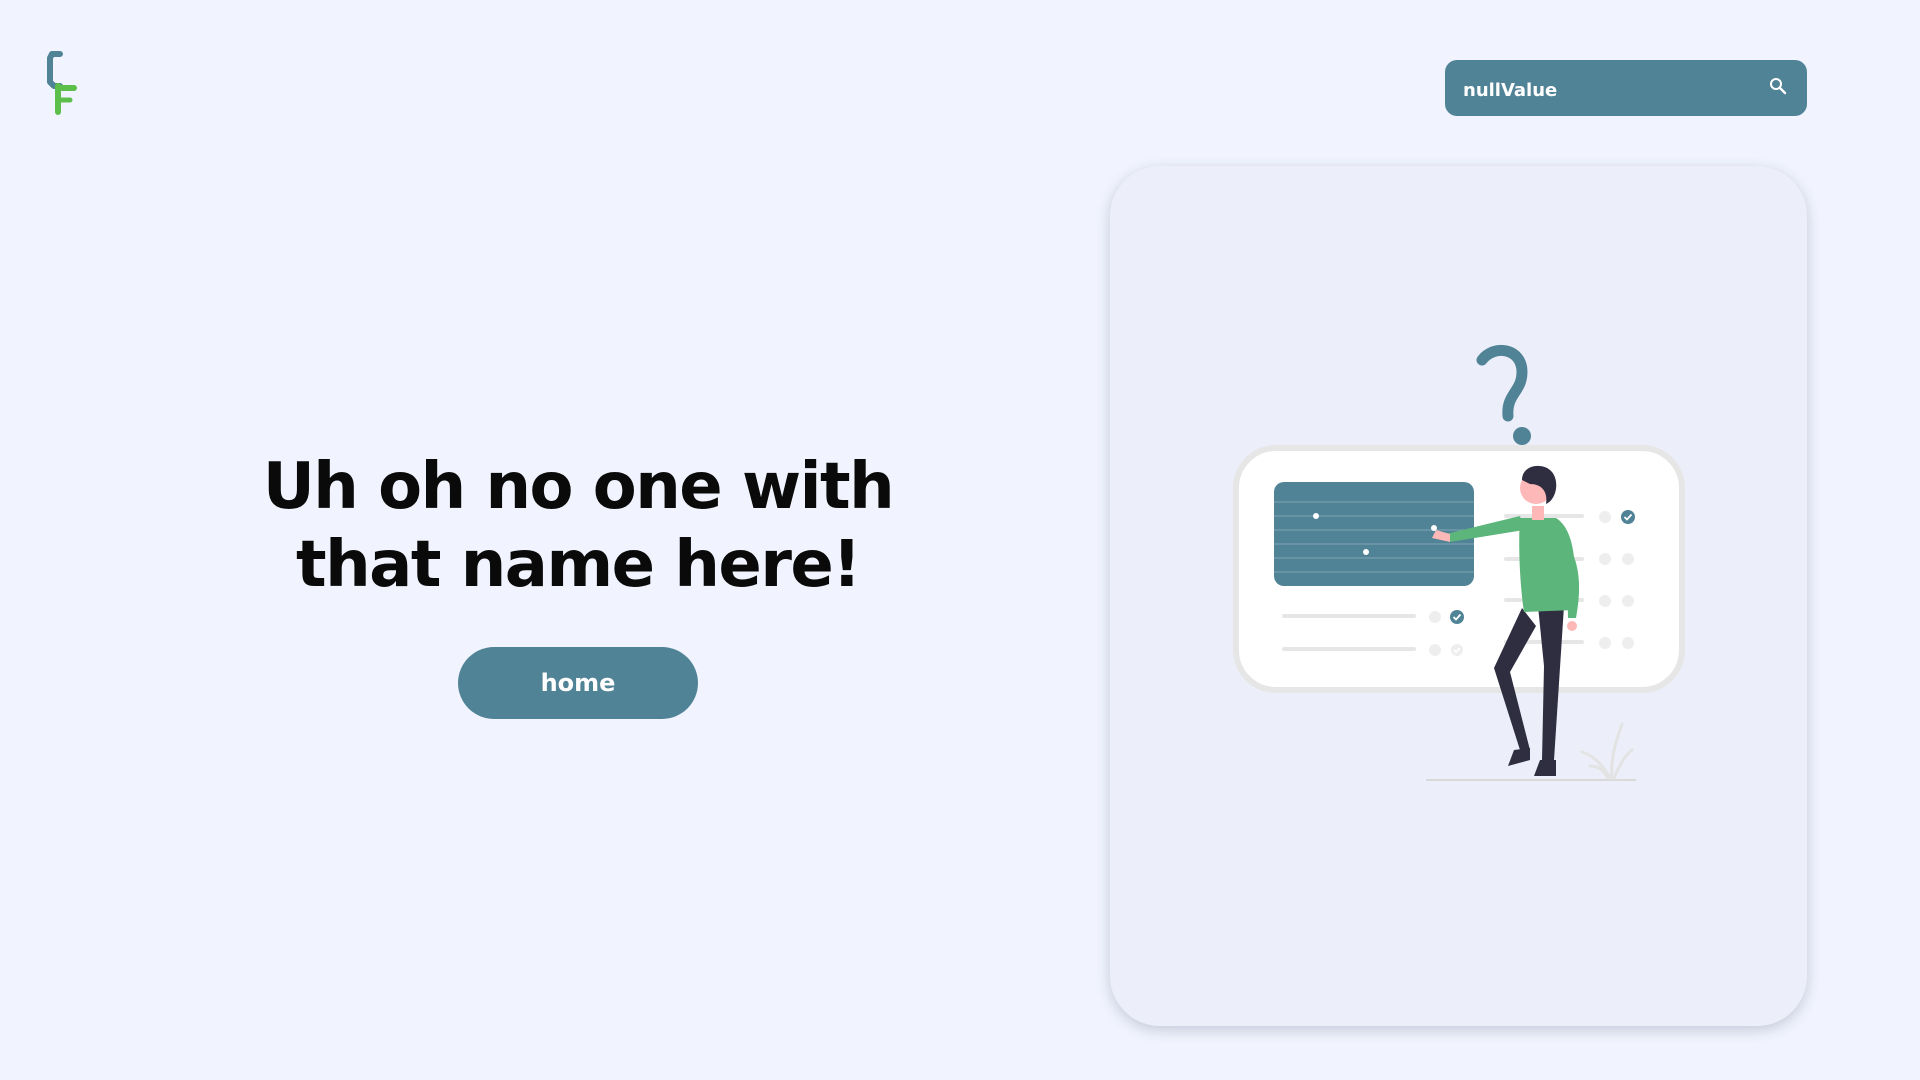 This screenshot has width=1920, height=1080. I want to click on page-title: Uh oh no one with that name here!, so click(578, 526).